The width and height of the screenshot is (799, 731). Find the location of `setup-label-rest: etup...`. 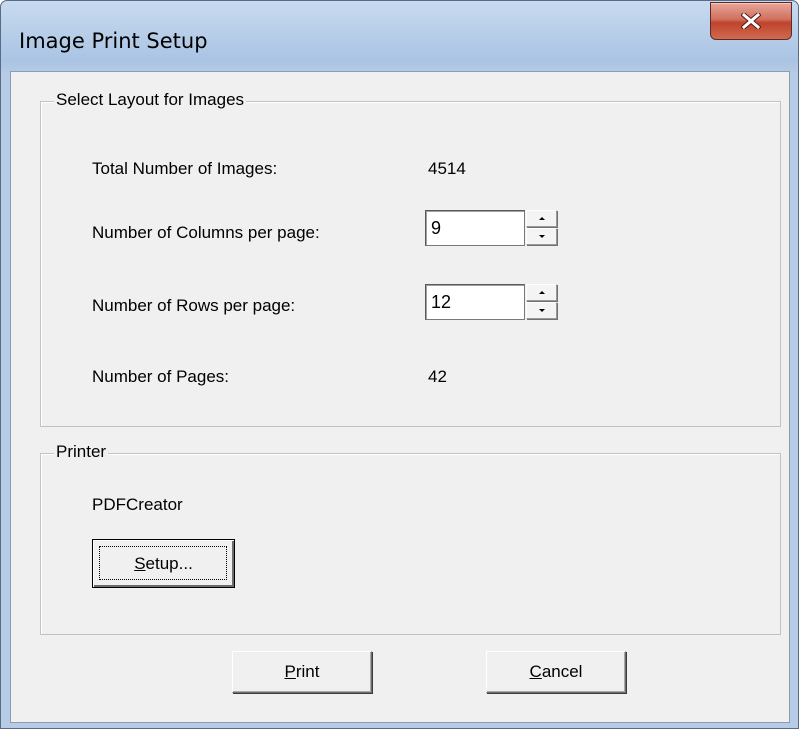

setup-label-rest: etup... is located at coordinates (169, 563).